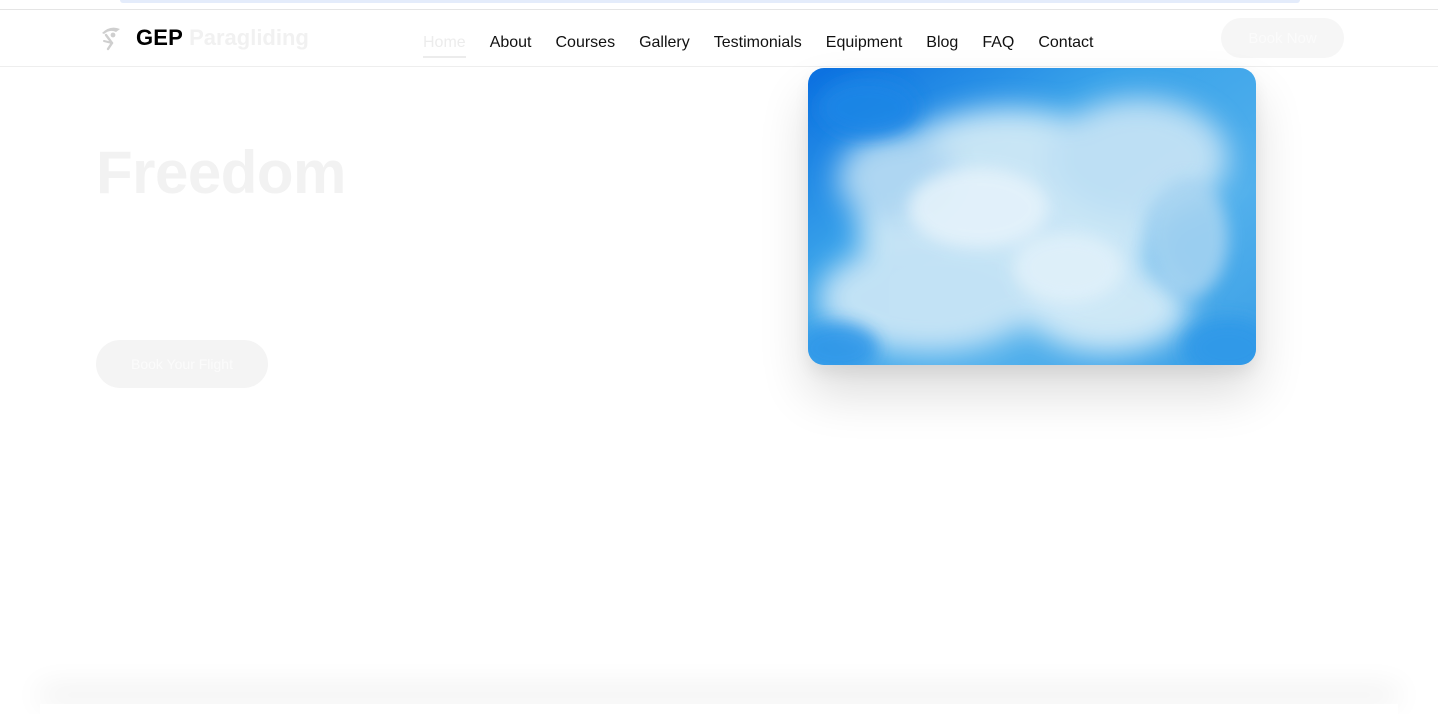  I want to click on section-divider-shadow, so click(719, 709).